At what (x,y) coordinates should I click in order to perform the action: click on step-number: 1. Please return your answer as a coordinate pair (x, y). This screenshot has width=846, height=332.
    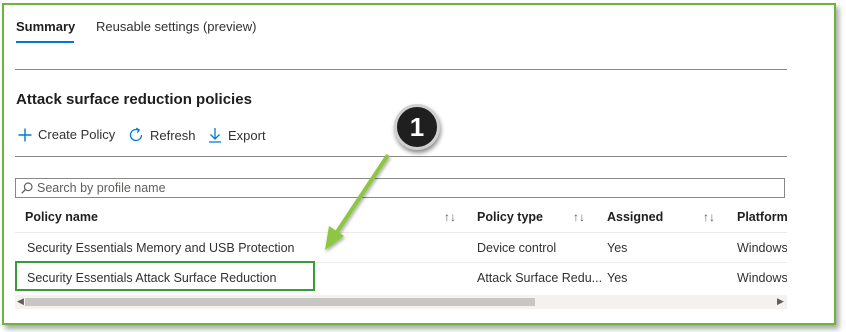
    Looking at the image, I should click on (417, 126).